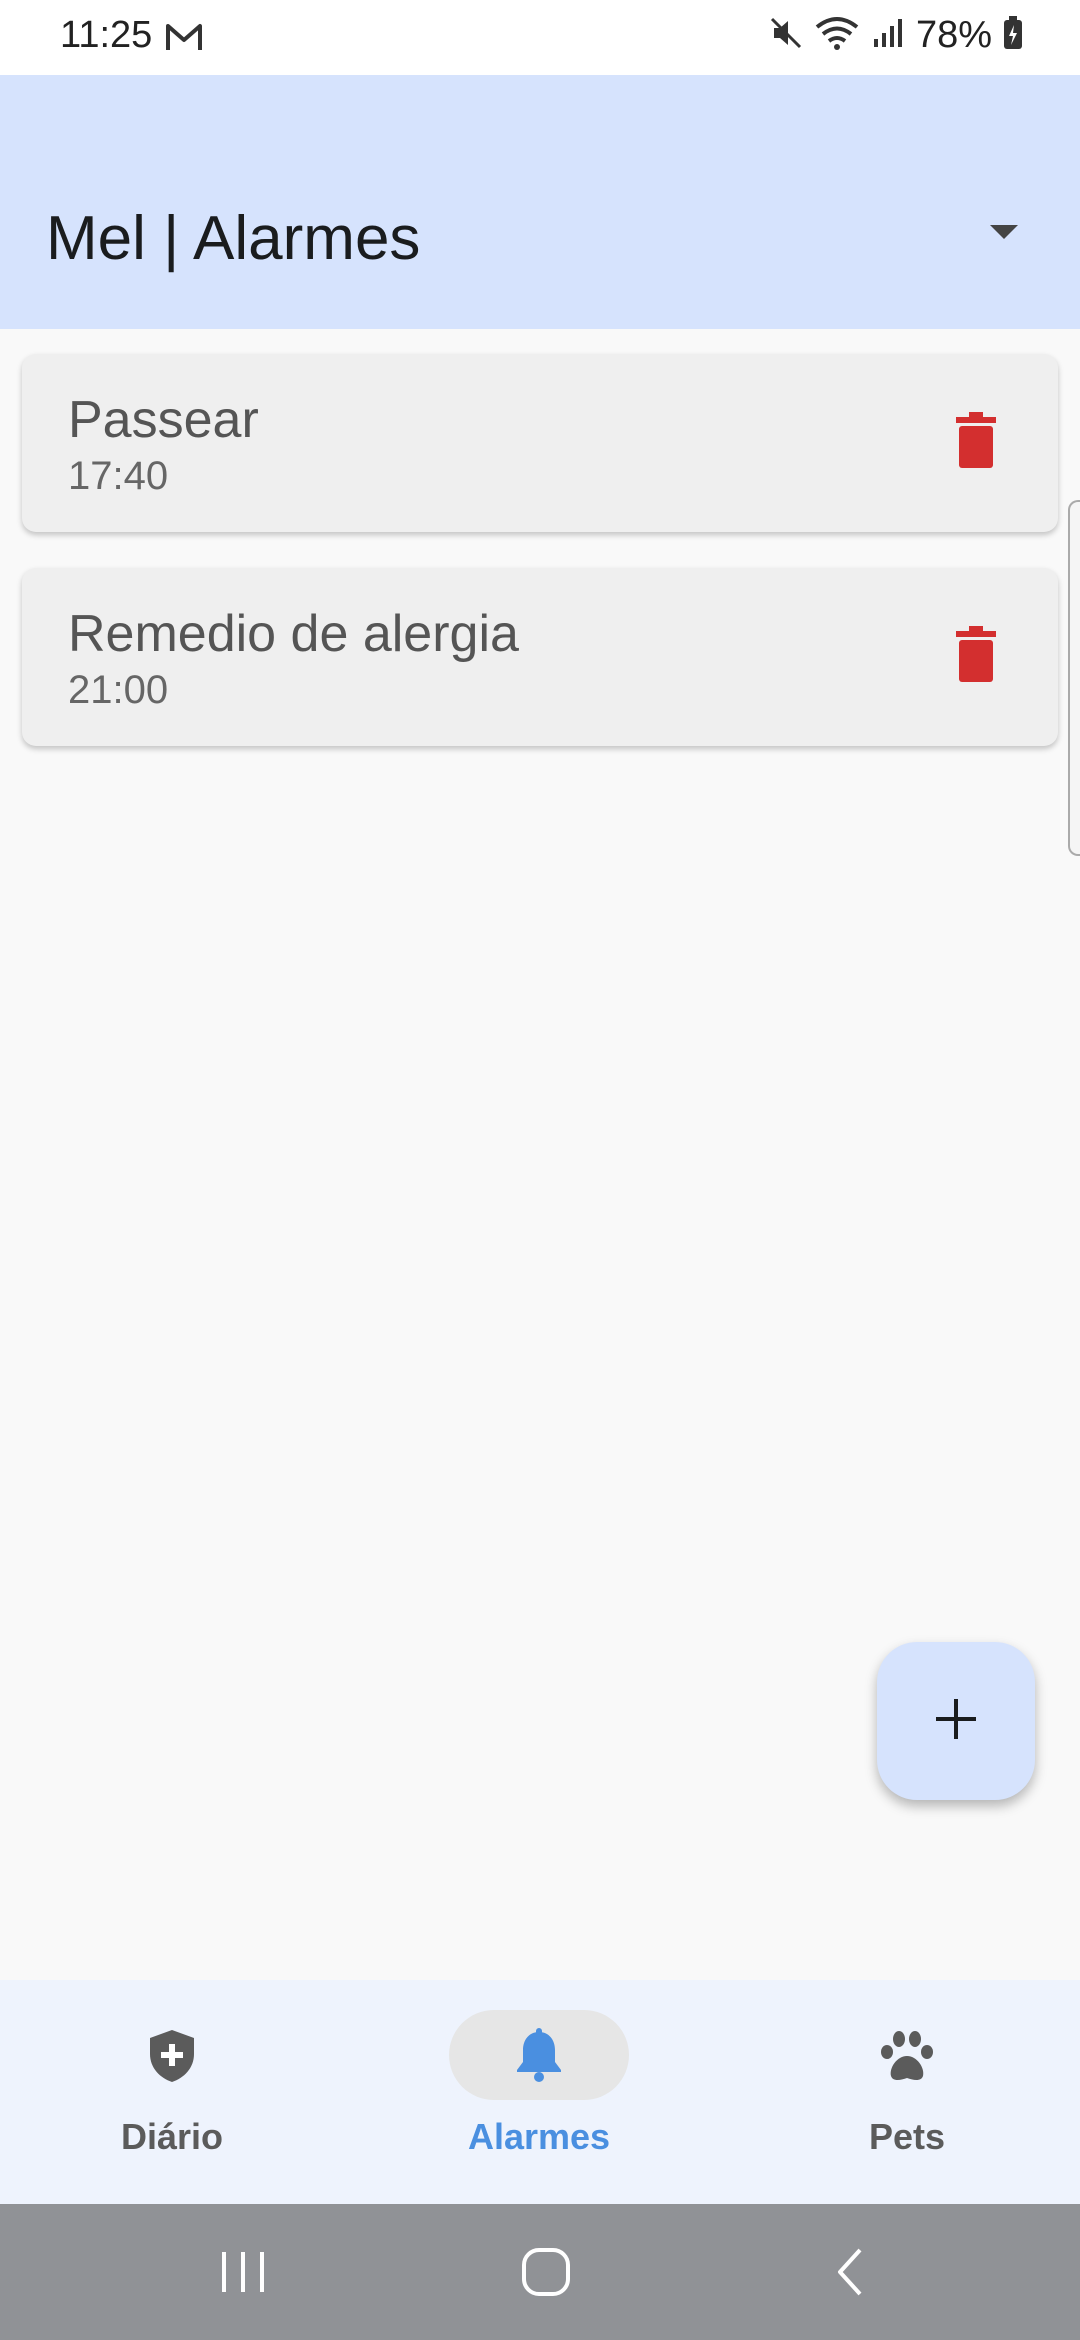 The width and height of the screenshot is (1080, 2340). I want to click on page-title: Mel | Alarmes, so click(233, 238).